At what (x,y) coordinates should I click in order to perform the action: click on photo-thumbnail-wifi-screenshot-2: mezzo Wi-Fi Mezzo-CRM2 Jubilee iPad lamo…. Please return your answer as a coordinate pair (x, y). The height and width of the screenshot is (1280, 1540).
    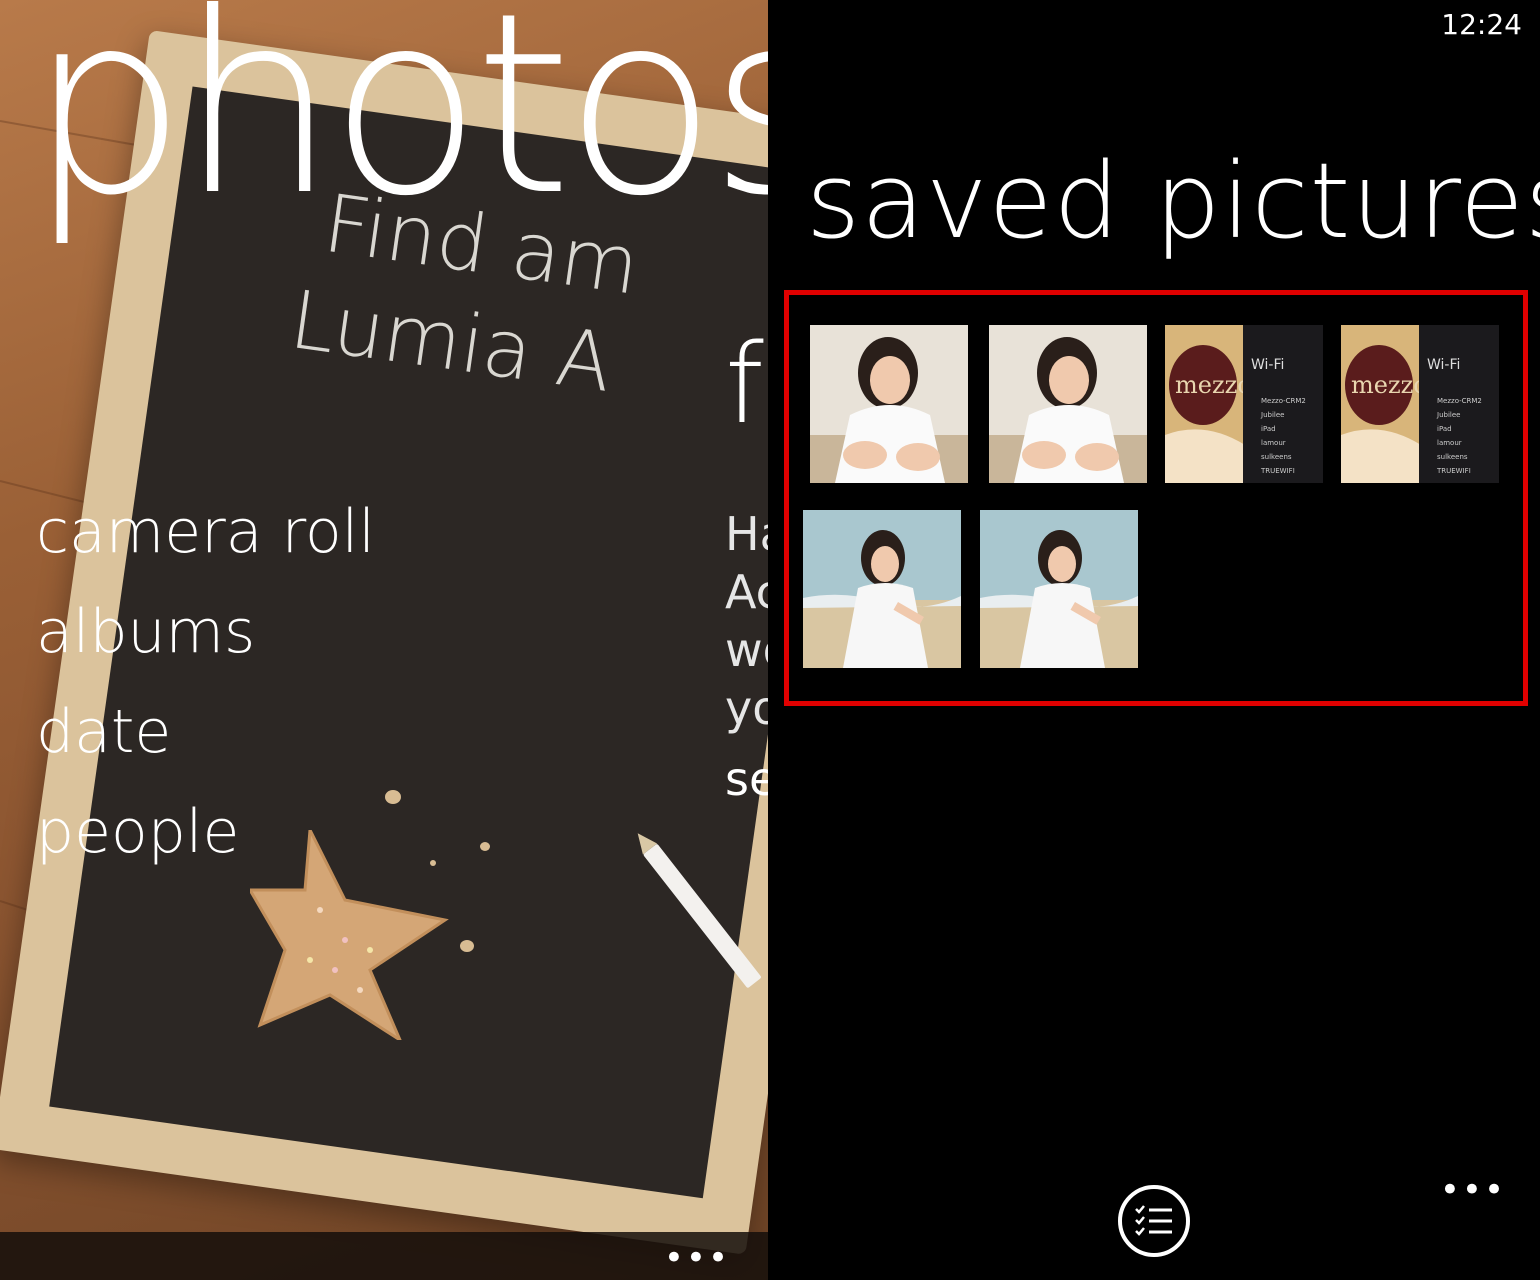
    Looking at the image, I should click on (1420, 404).